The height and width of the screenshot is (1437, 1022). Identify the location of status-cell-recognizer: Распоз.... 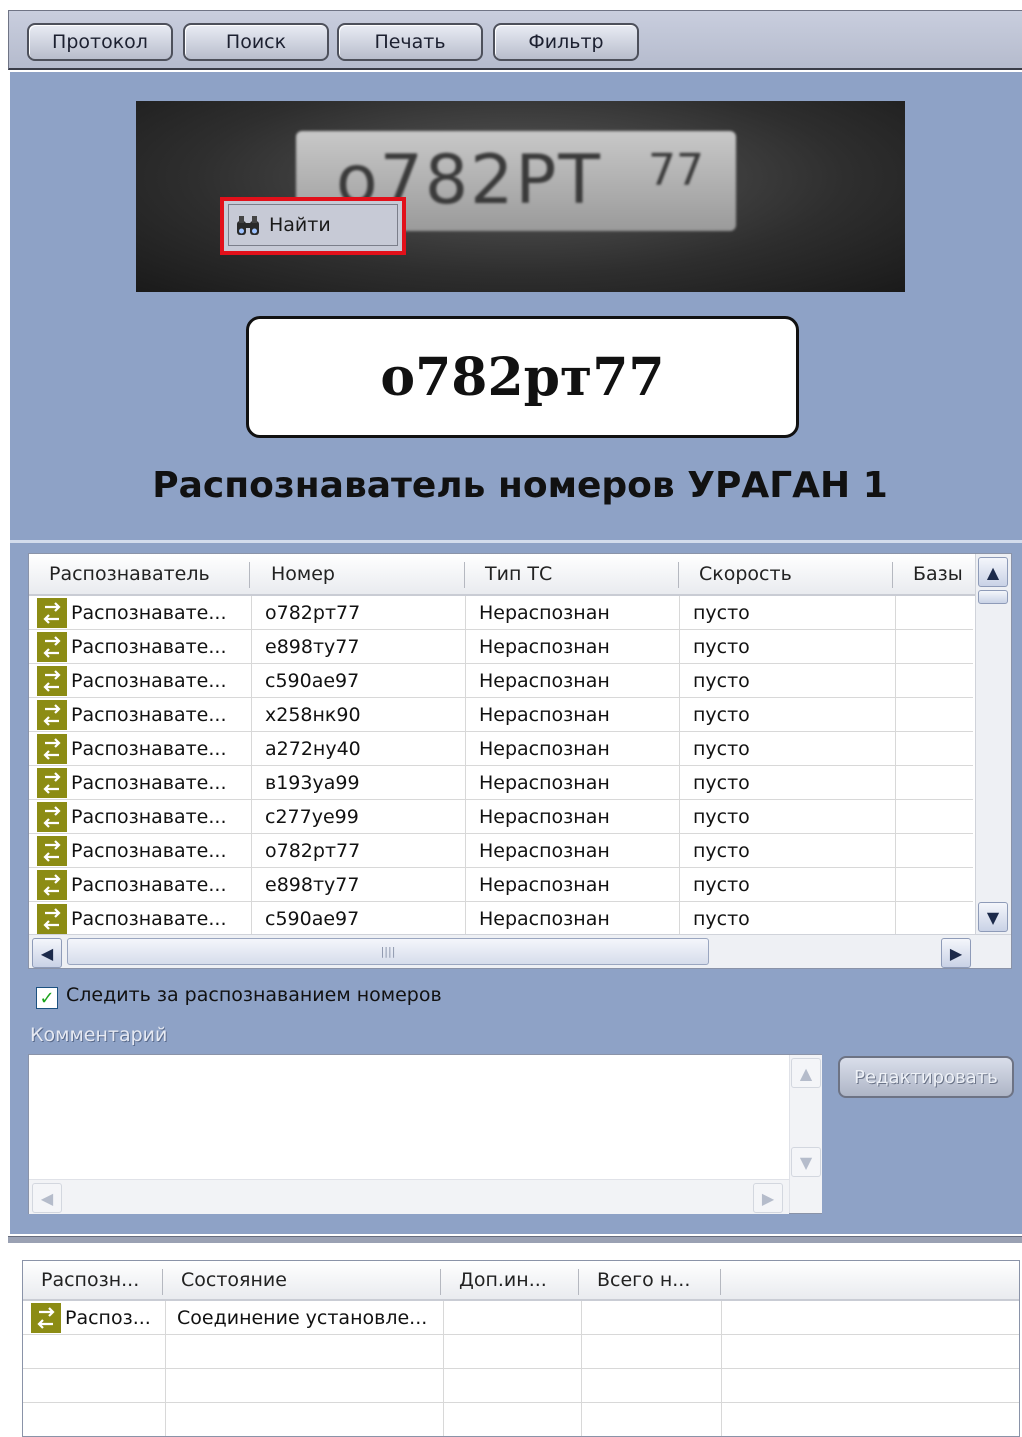
(94, 1318).